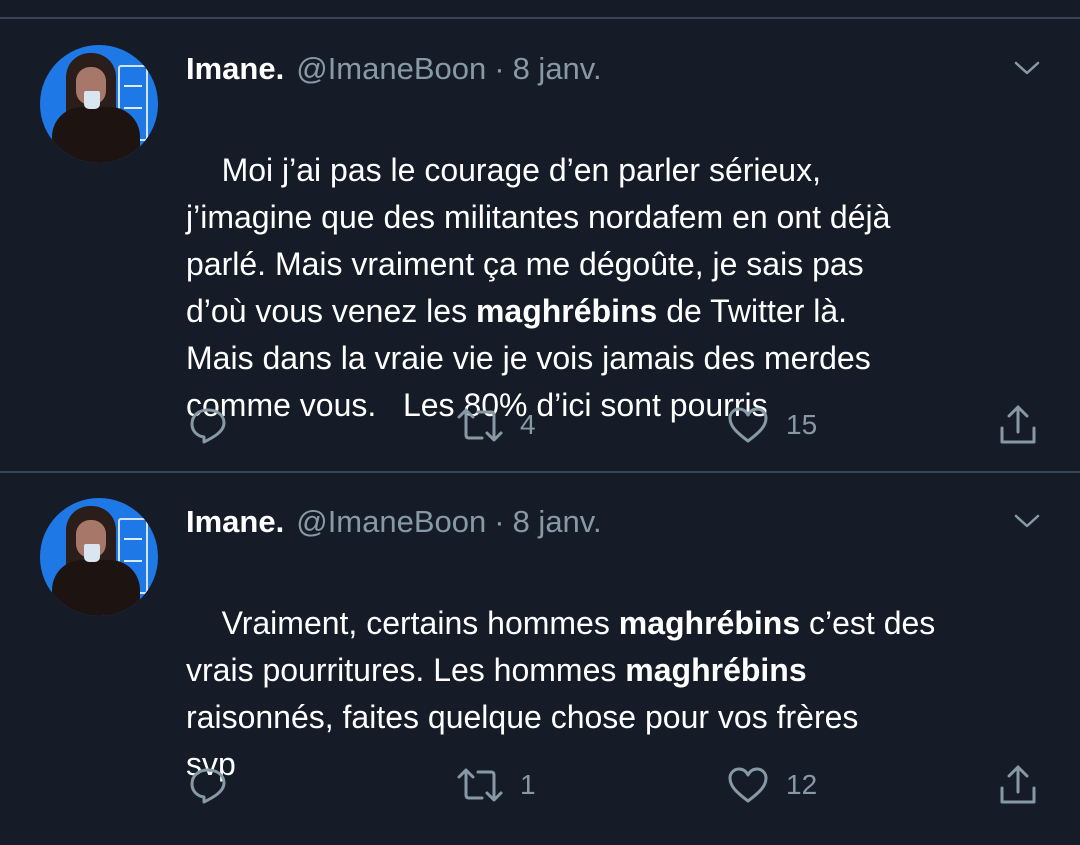  I want to click on tweet-actions: 1 12, so click(540, 785).